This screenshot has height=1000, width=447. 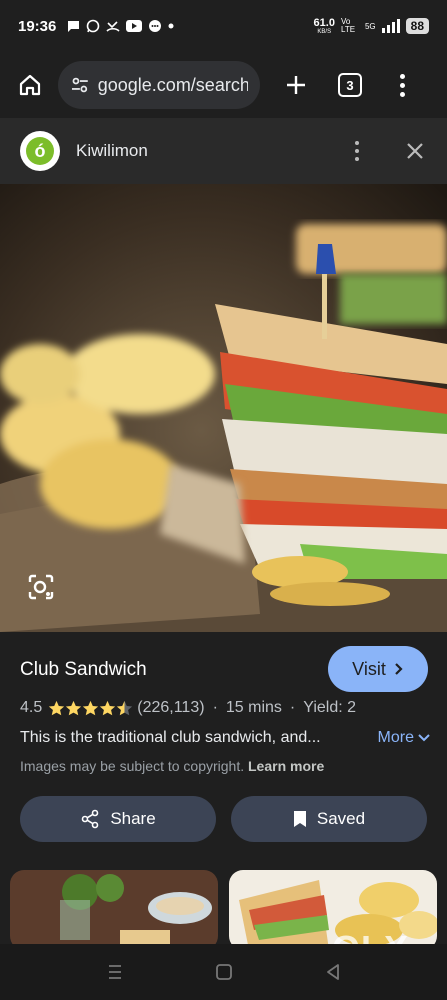 I want to click on signal-icon, so click(x=390, y=26).